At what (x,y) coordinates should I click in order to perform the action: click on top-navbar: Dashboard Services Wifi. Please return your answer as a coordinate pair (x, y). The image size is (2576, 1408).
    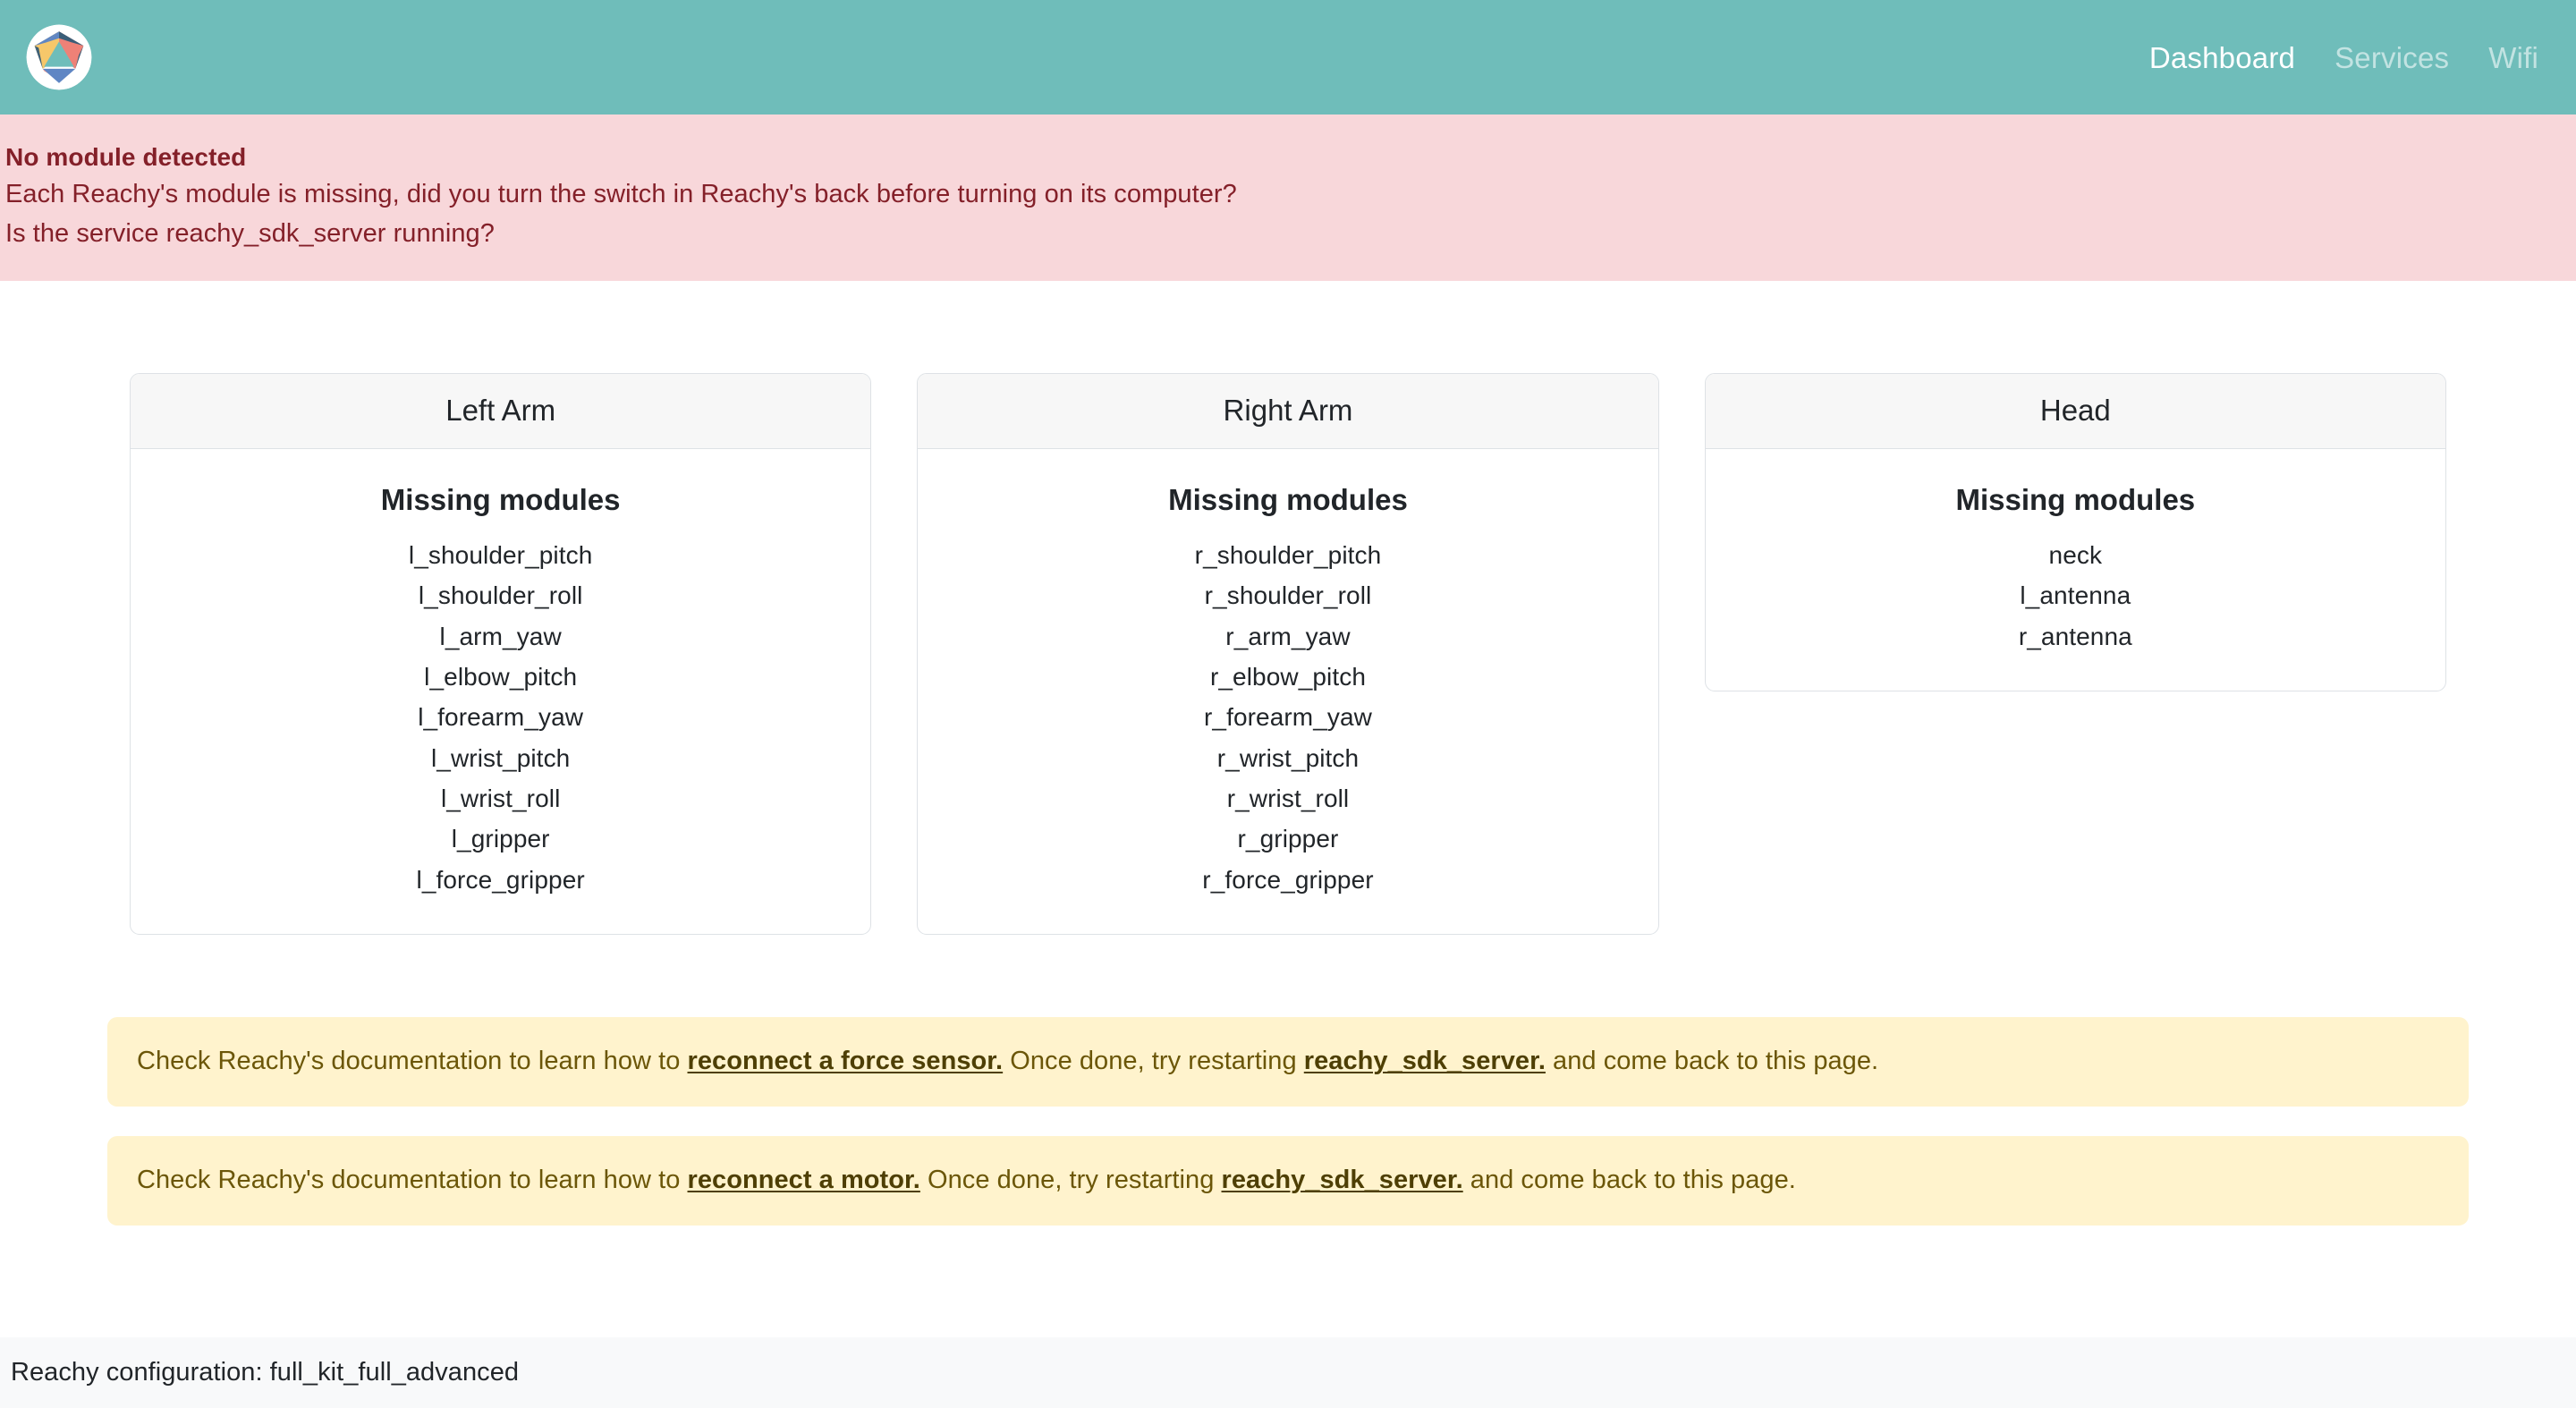
    Looking at the image, I should click on (1288, 57).